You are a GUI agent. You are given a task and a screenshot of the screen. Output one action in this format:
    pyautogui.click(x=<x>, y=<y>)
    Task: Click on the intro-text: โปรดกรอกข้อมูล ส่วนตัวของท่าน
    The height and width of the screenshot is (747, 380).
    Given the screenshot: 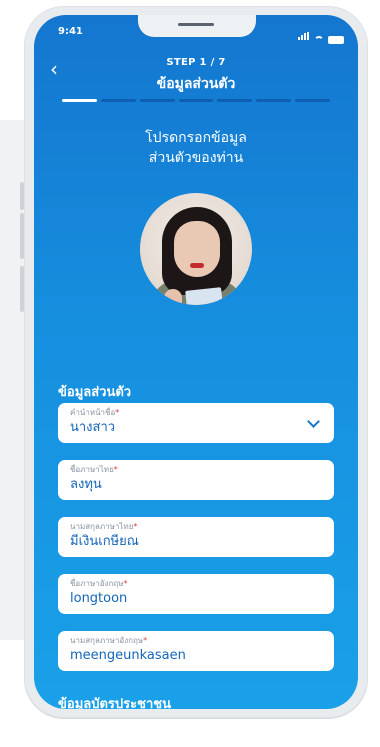 What is the action you would take?
    pyautogui.click(x=196, y=148)
    